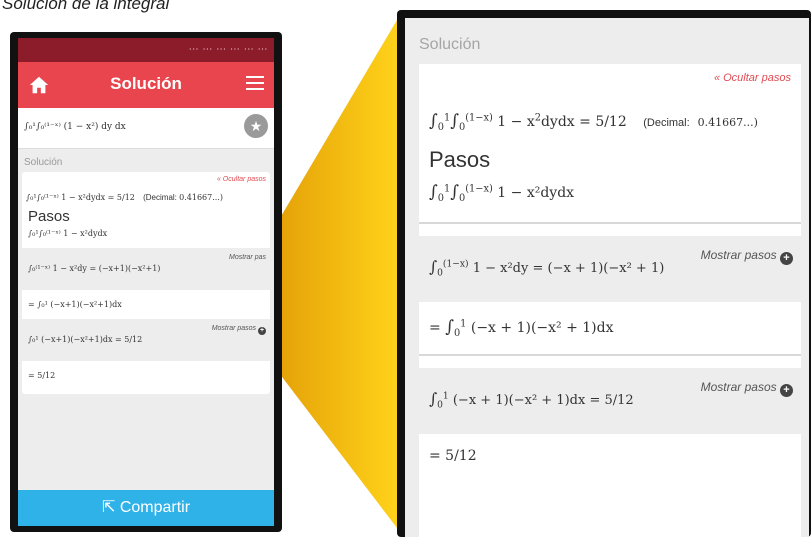  What do you see at coordinates (85, 339) in the screenshot?
I see `step-2-equation: ∫₀¹ (−x+1)(−x²+1)dx = 5/12` at bounding box center [85, 339].